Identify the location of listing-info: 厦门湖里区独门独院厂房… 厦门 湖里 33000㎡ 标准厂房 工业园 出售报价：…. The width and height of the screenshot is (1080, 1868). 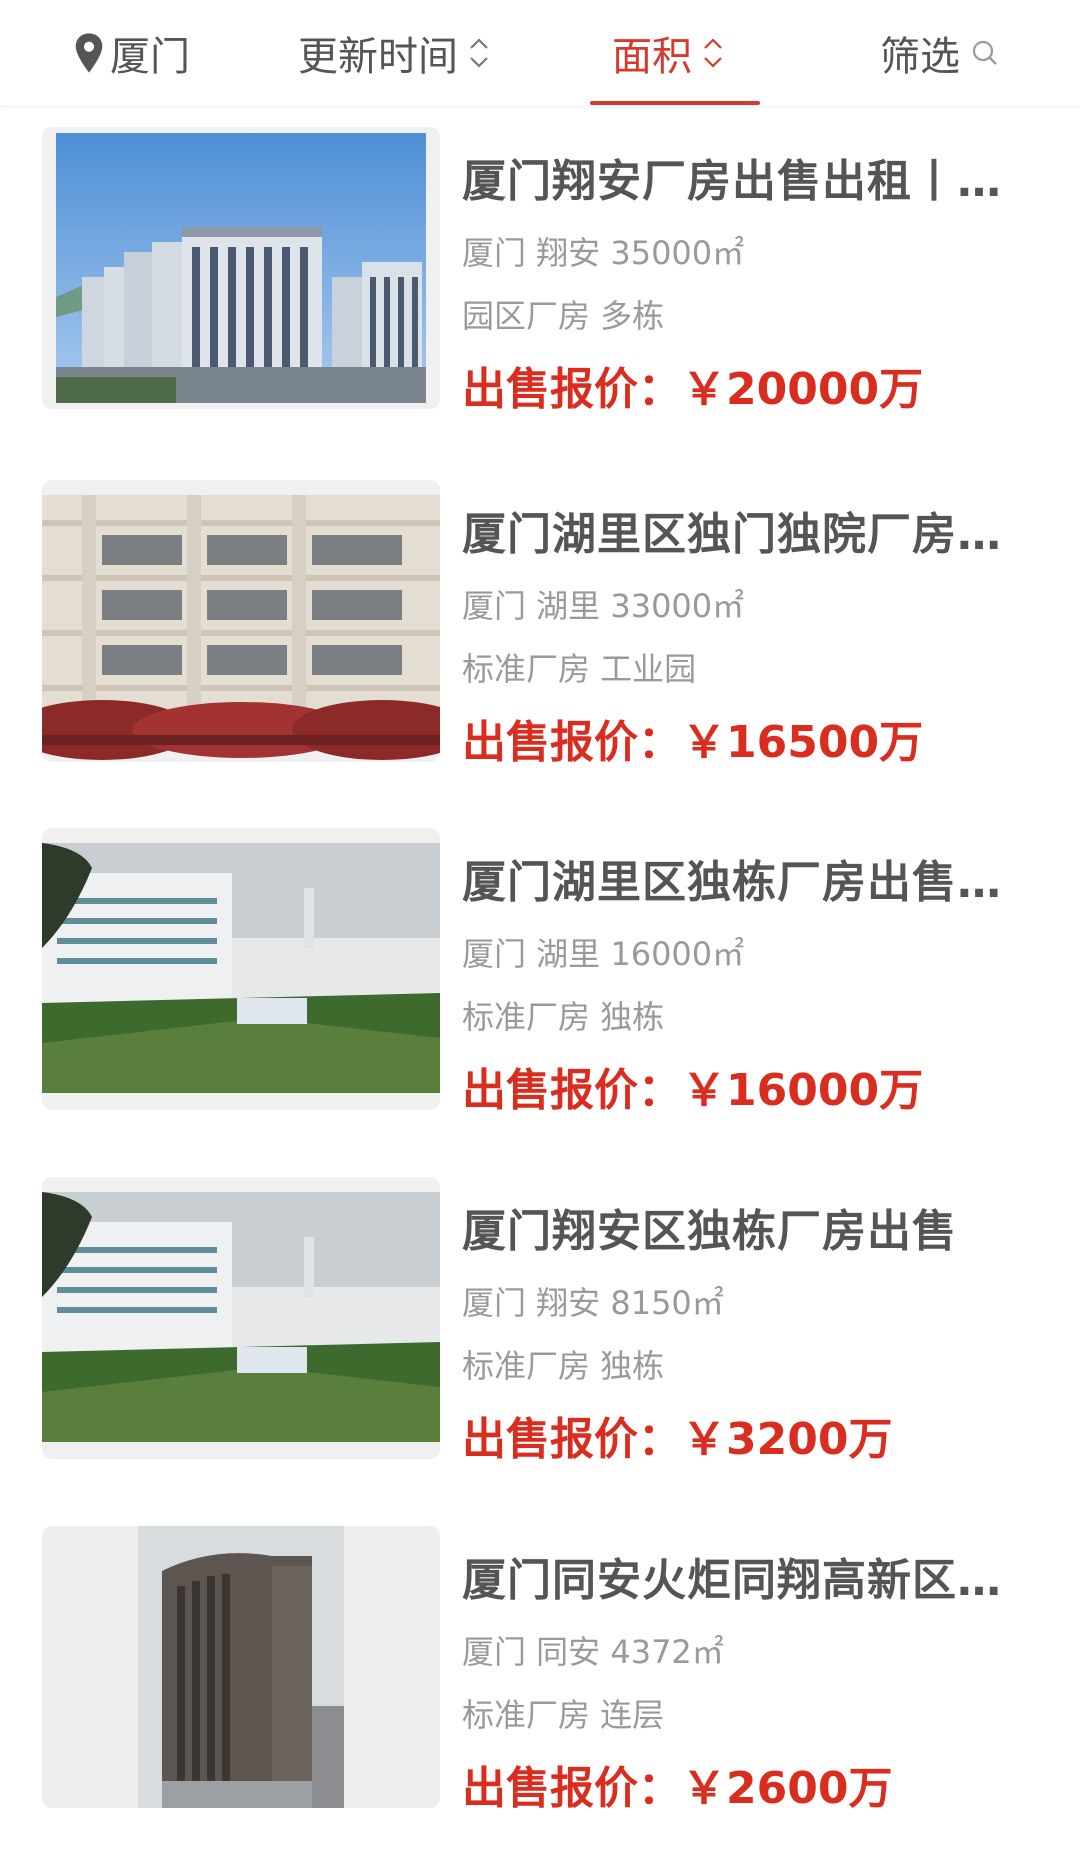
(751, 624).